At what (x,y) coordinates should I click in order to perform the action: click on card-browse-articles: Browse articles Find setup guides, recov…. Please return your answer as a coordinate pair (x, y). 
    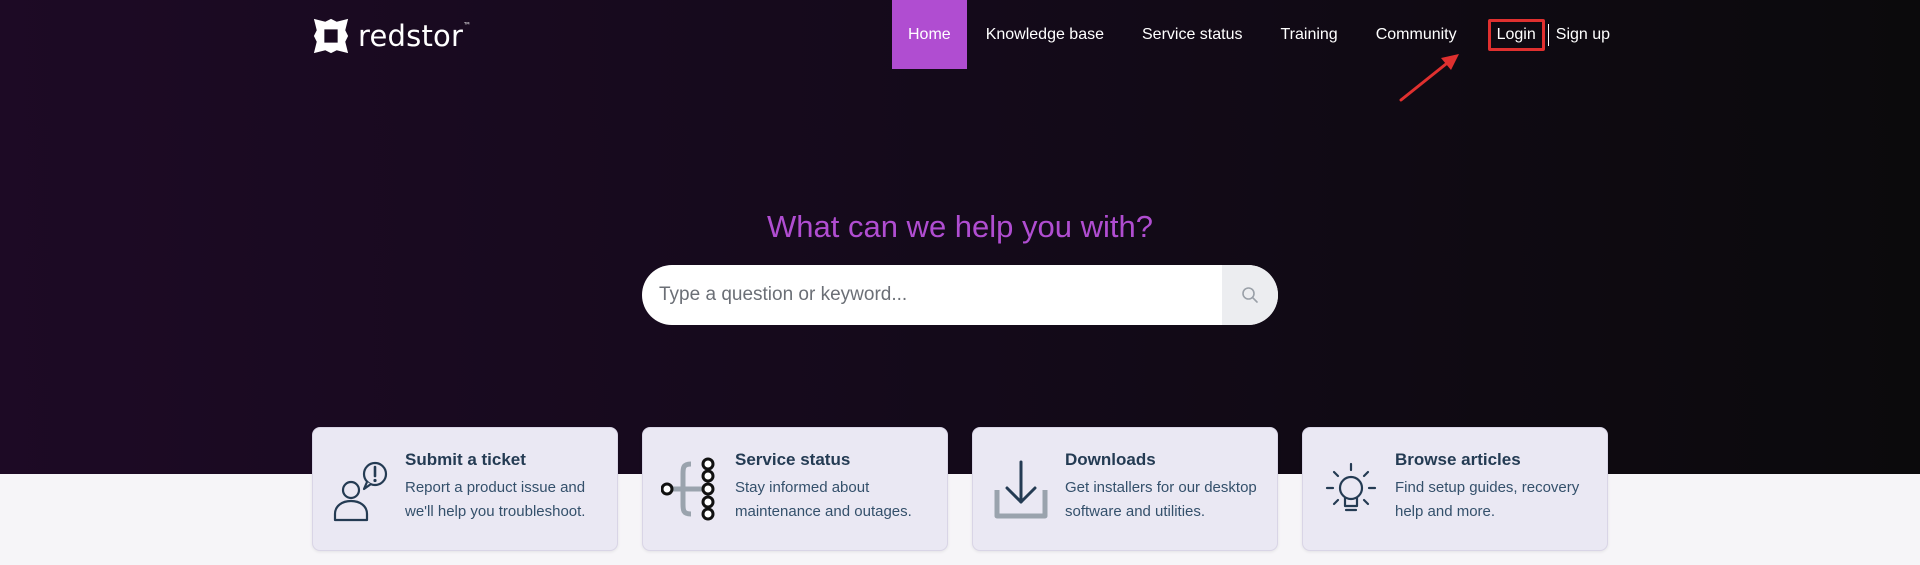
    Looking at the image, I should click on (1455, 489).